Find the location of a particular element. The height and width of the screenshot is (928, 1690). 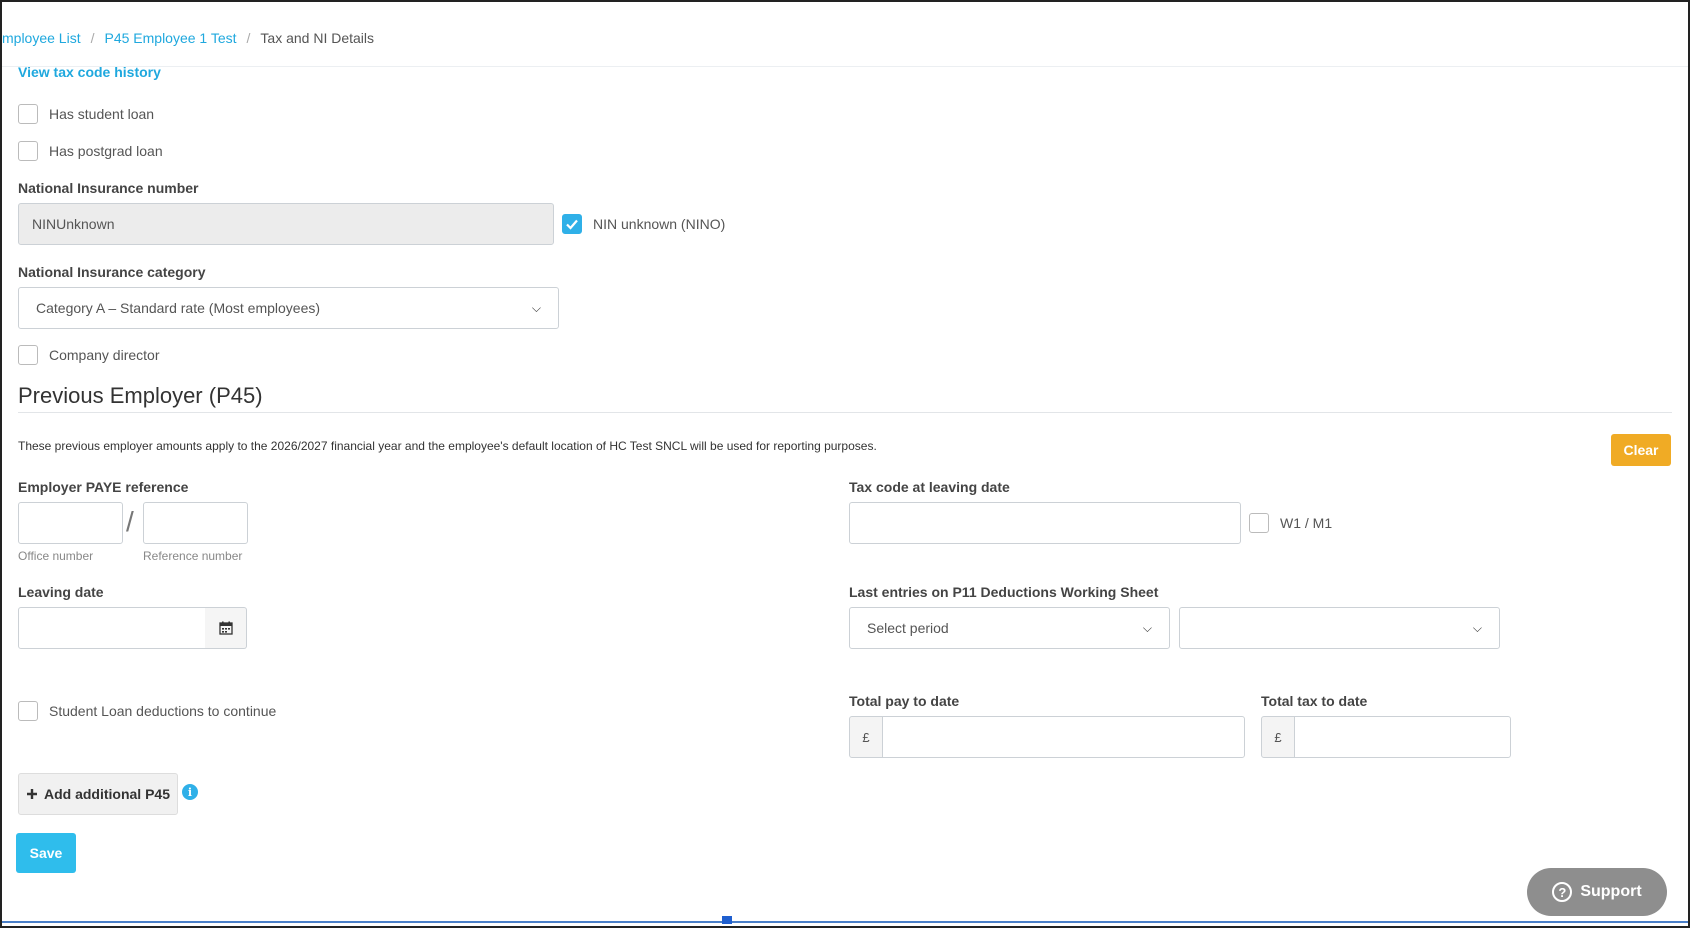

company-director-label: Company director is located at coordinates (104, 355).